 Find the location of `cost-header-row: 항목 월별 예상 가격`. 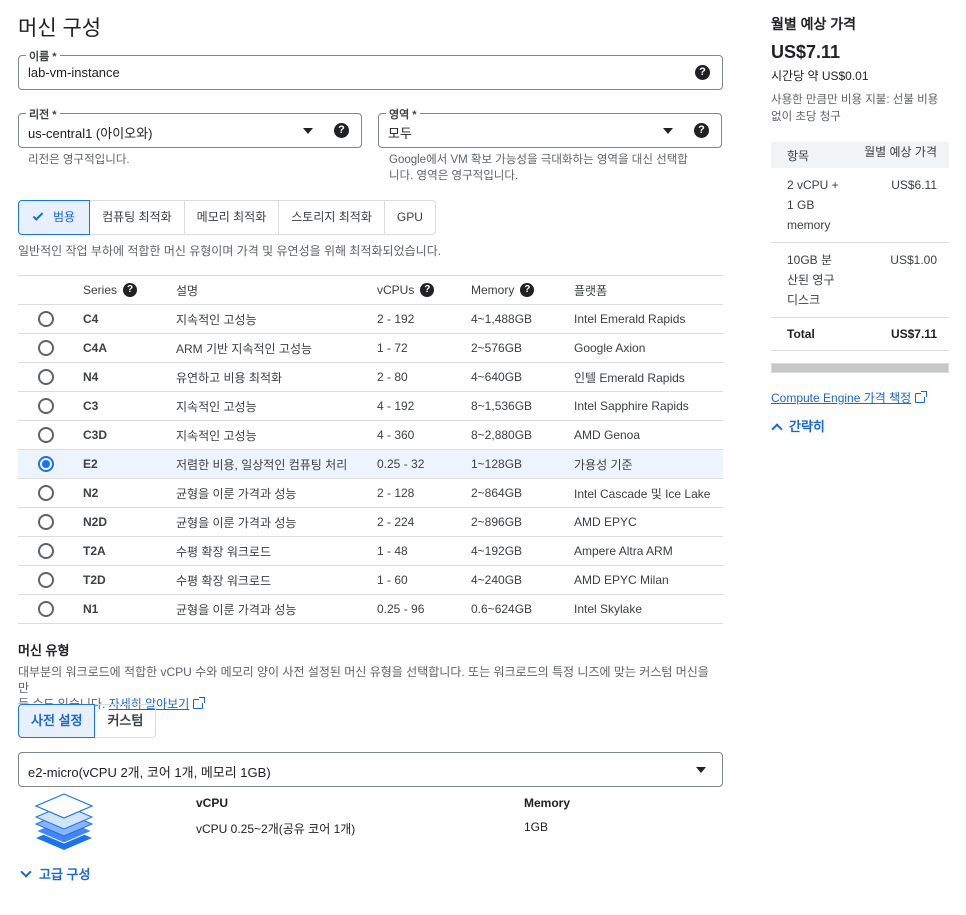

cost-header-row: 항목 월별 예상 가격 is located at coordinates (860, 155).